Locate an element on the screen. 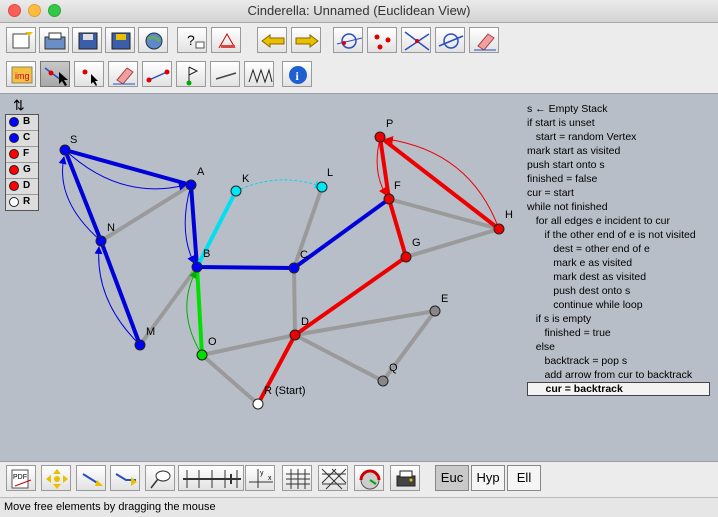  zigzag-tool-button is located at coordinates (259, 74).